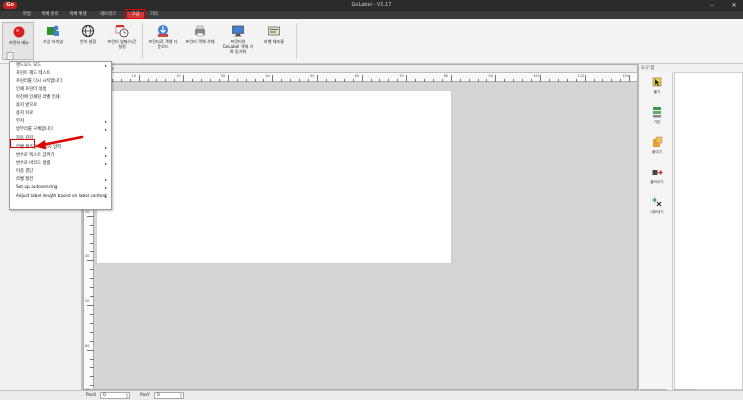 The width and height of the screenshot is (743, 400). Describe the element at coordinates (708, 231) in the screenshot. I see `component-list` at that location.